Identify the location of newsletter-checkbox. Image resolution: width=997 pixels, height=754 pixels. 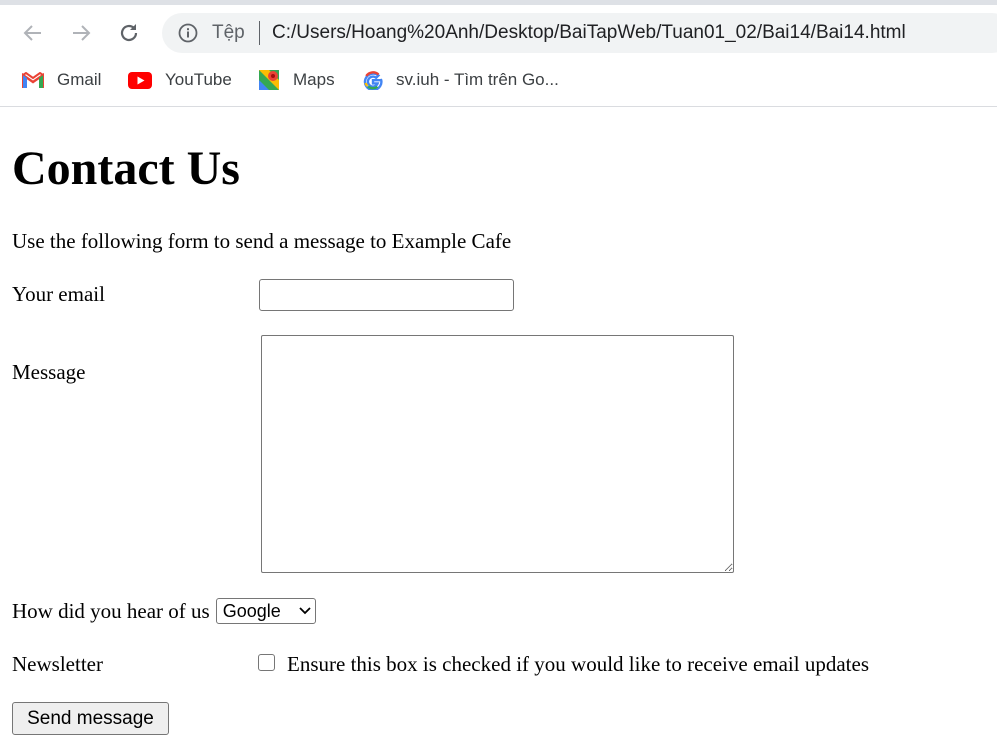
(266, 662).